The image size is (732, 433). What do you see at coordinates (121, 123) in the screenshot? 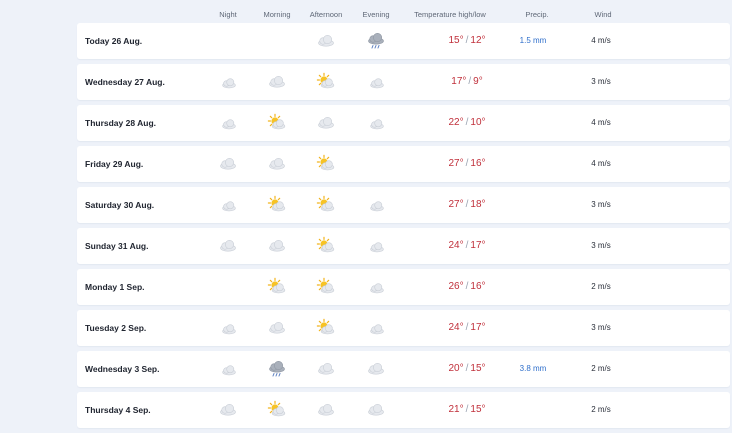
I see `day-label: Thursday 28 Aug.` at bounding box center [121, 123].